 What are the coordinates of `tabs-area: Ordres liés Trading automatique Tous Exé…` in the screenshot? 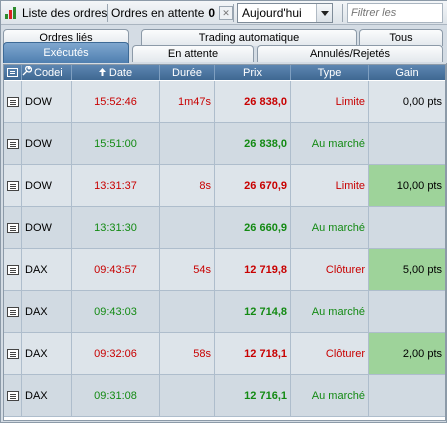 It's located at (224, 44).